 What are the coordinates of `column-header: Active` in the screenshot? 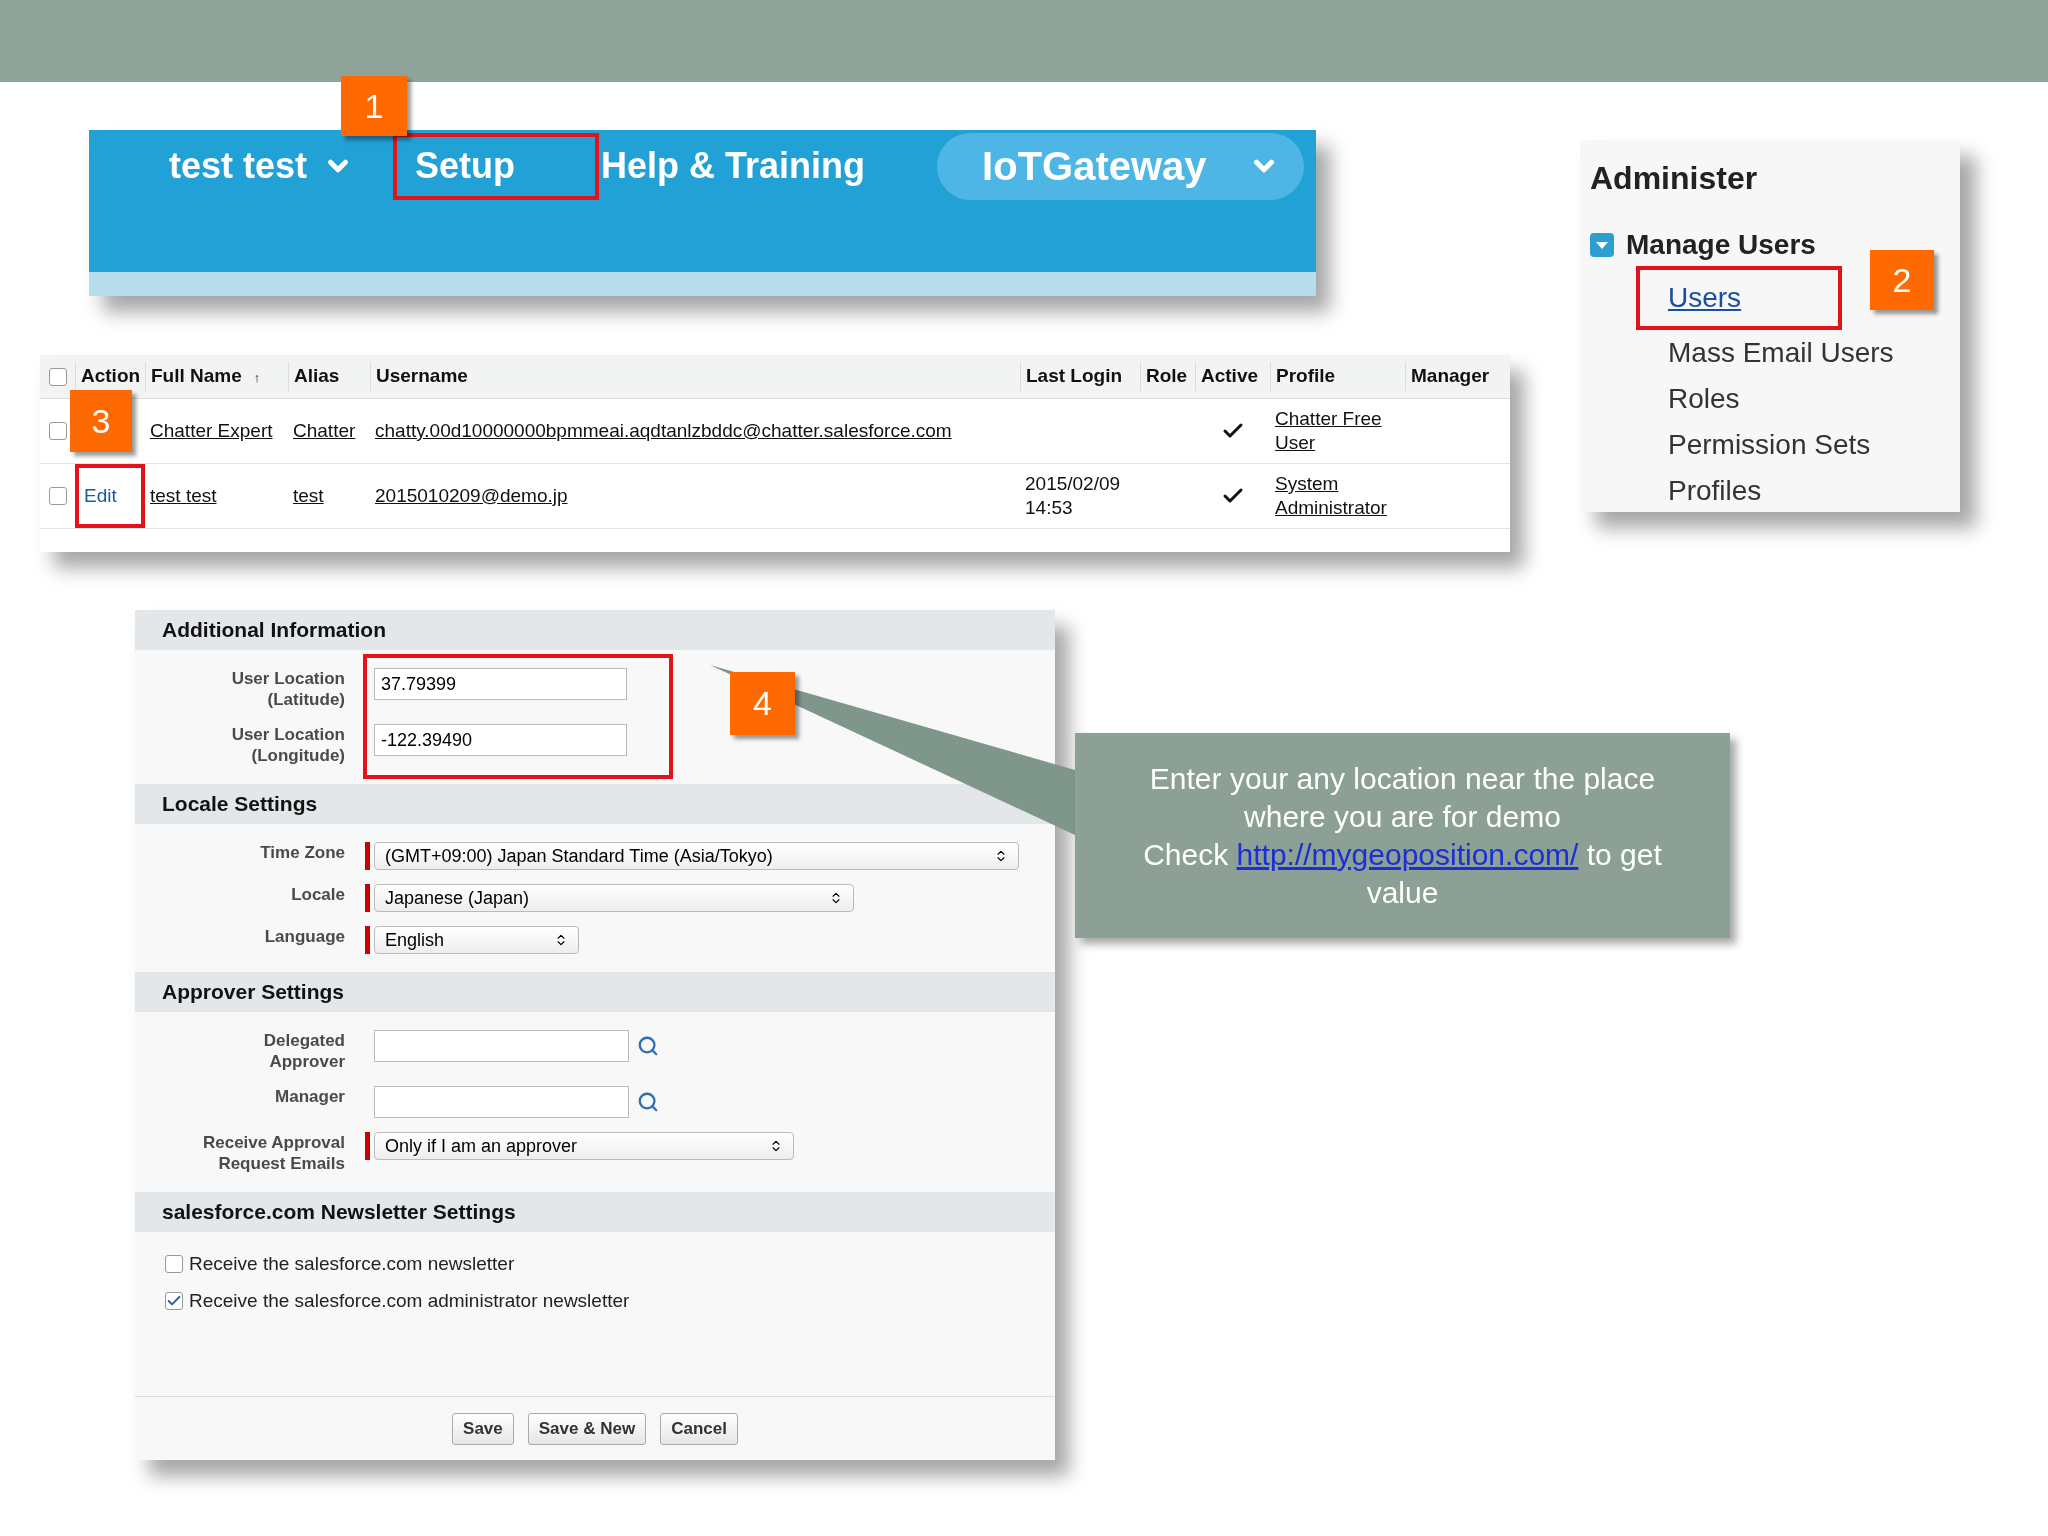 It's located at (1232, 376).